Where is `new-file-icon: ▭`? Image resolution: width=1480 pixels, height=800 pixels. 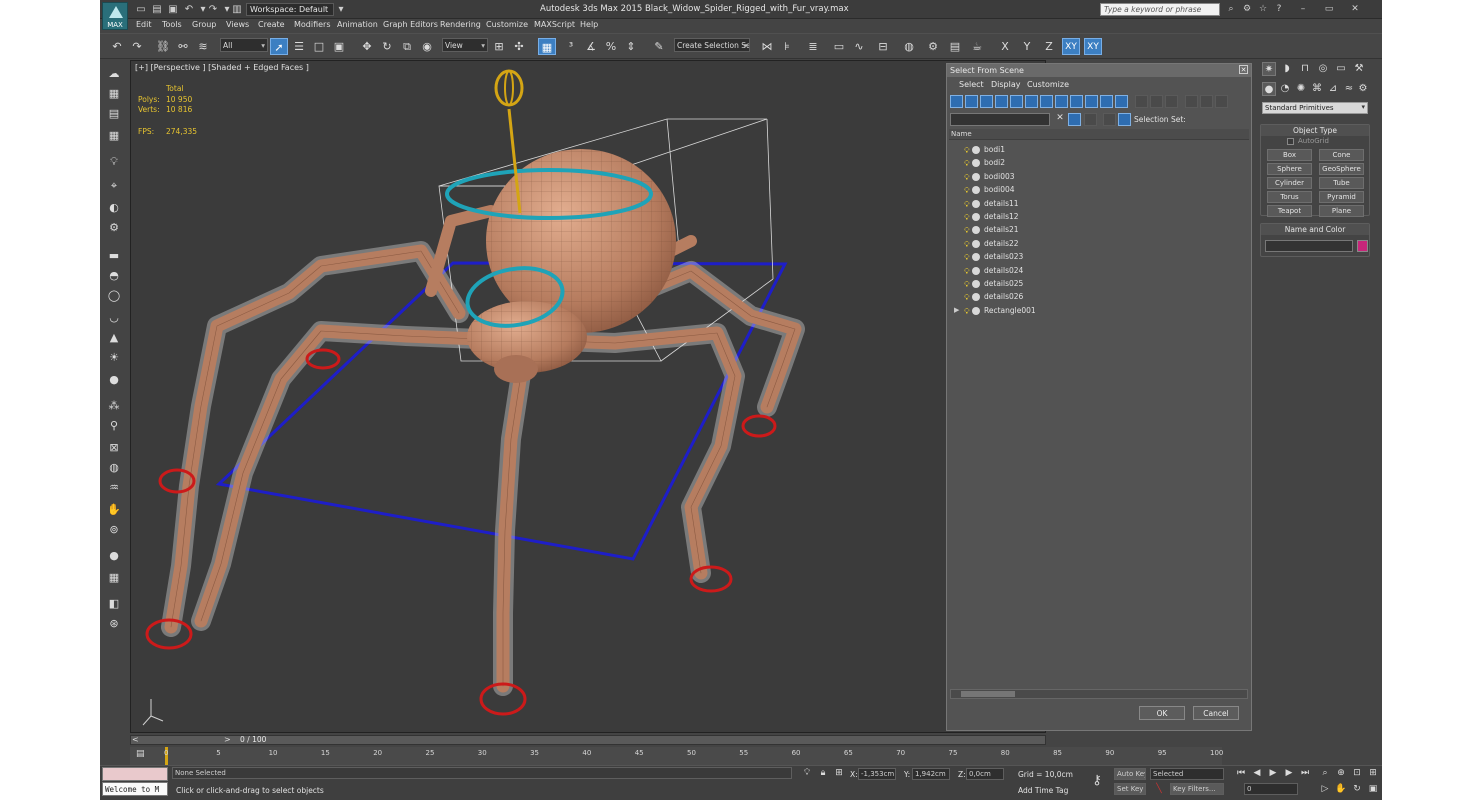
new-file-icon: ▭ is located at coordinates (141, 9).